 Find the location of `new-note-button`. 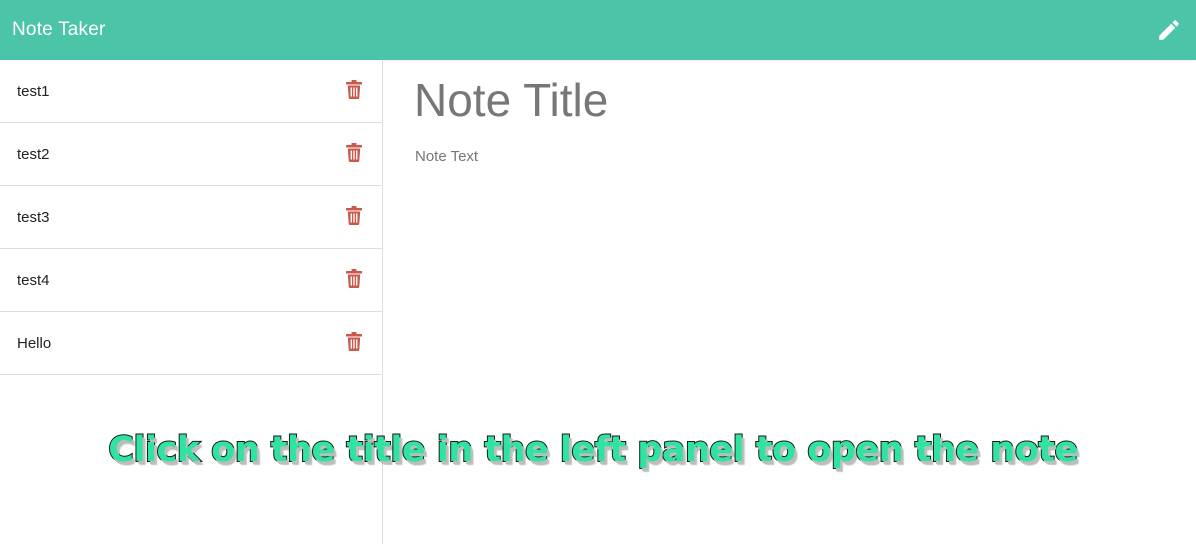

new-note-button is located at coordinates (1169, 30).